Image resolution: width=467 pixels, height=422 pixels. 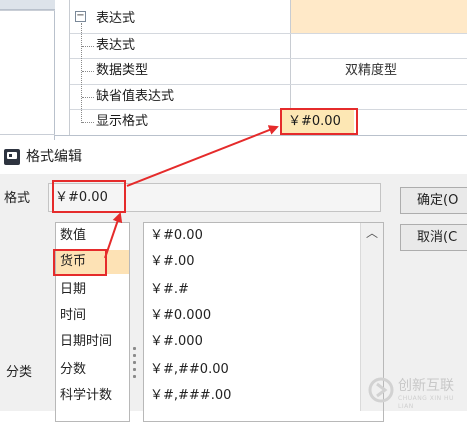 I want to click on pattern-item: ￥#.#, so click(x=169, y=290).